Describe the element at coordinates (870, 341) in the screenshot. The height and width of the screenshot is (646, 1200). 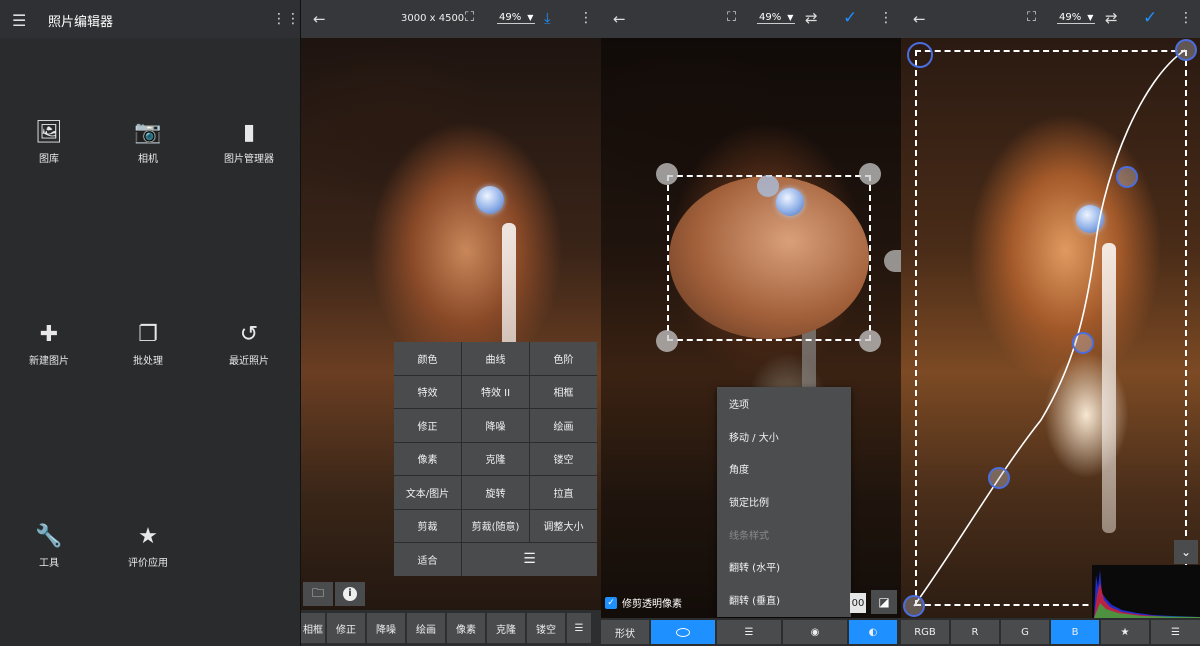
I see `crop-handle-bottom-right` at that location.